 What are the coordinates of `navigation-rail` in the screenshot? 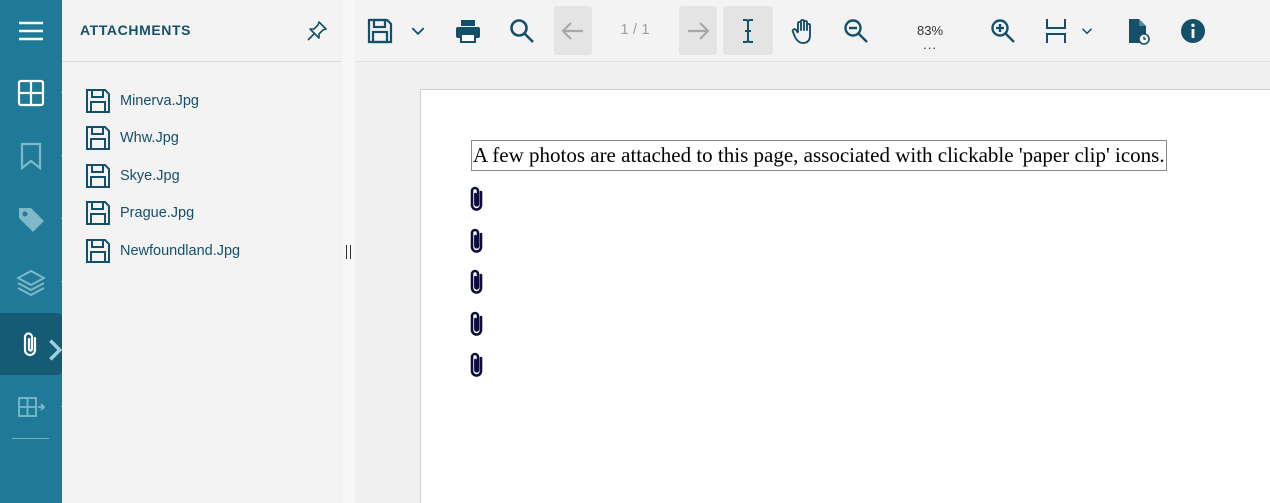 It's located at (32, 251).